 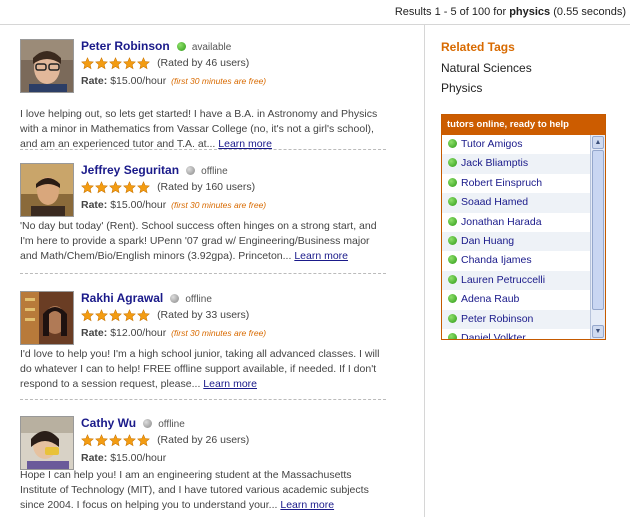 What do you see at coordinates (138, 333) in the screenshot?
I see `rate-value: $12.00/hour` at bounding box center [138, 333].